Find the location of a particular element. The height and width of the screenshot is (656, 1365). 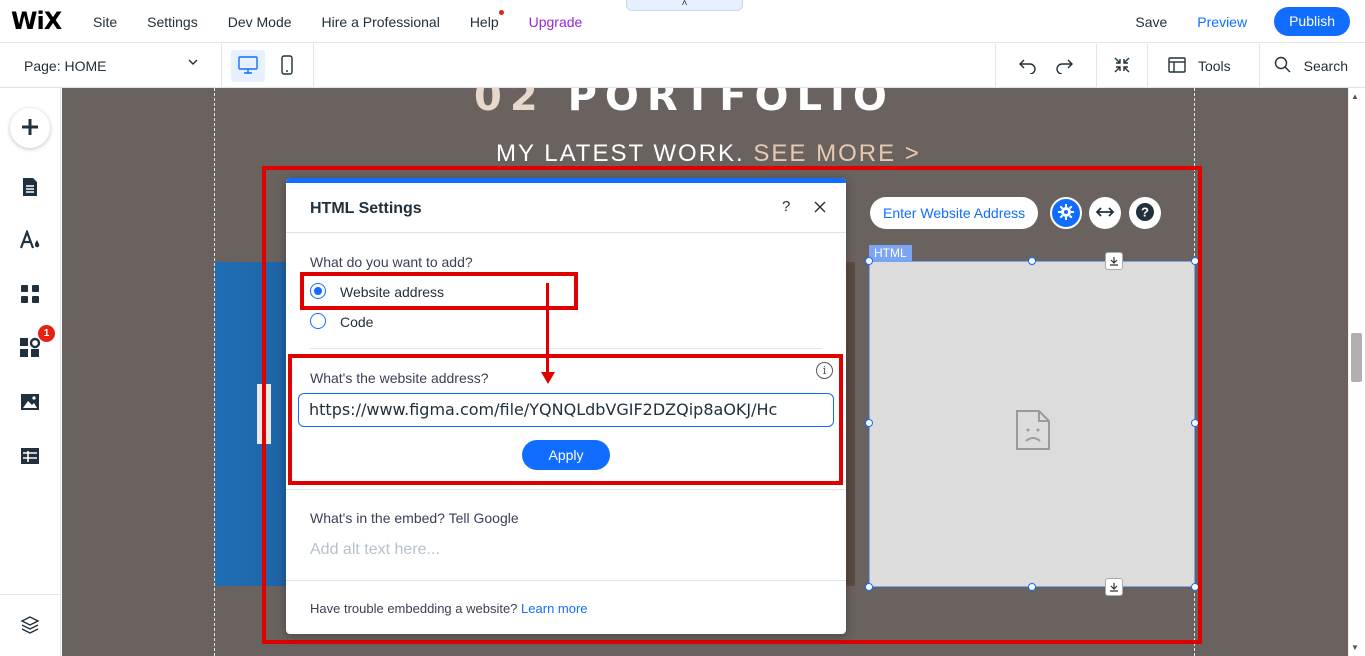

toolbar-right: Tools Search is located at coordinates (1179, 66).